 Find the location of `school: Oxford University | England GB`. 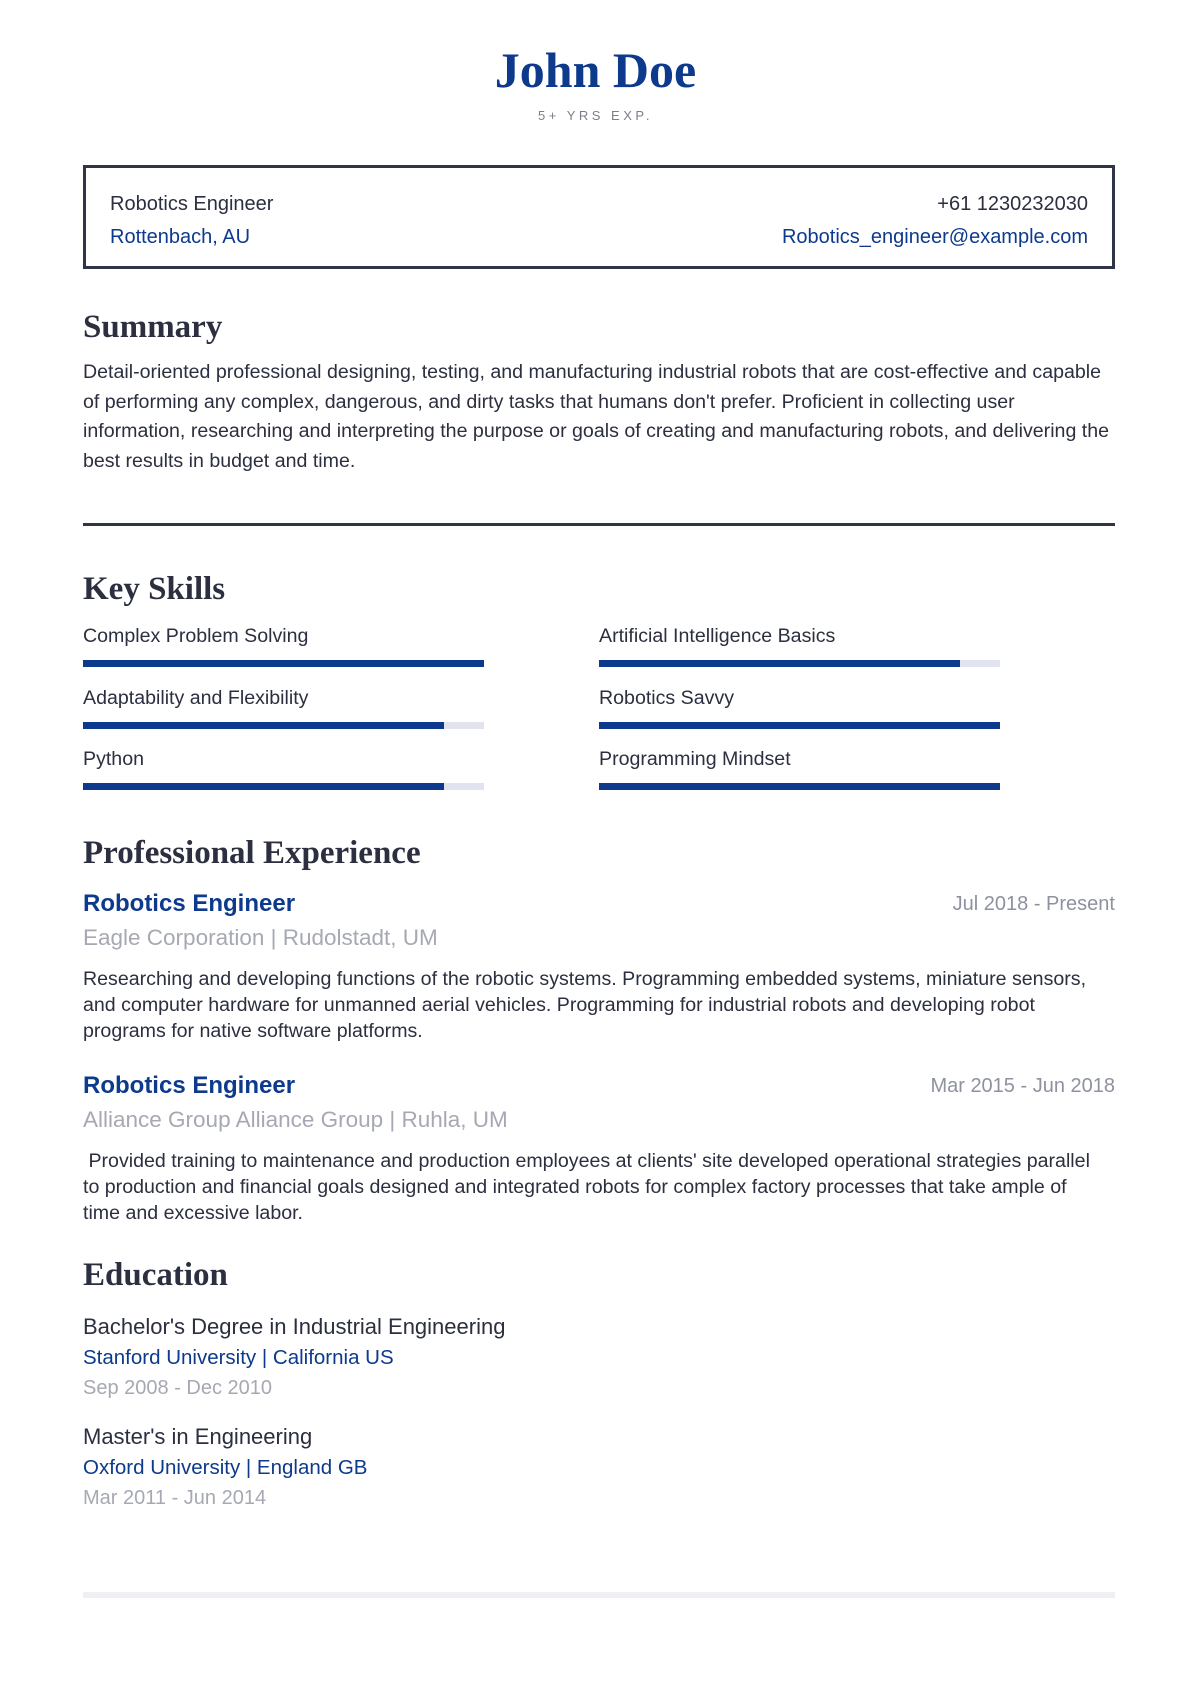

school: Oxford University | England GB is located at coordinates (225, 1467).